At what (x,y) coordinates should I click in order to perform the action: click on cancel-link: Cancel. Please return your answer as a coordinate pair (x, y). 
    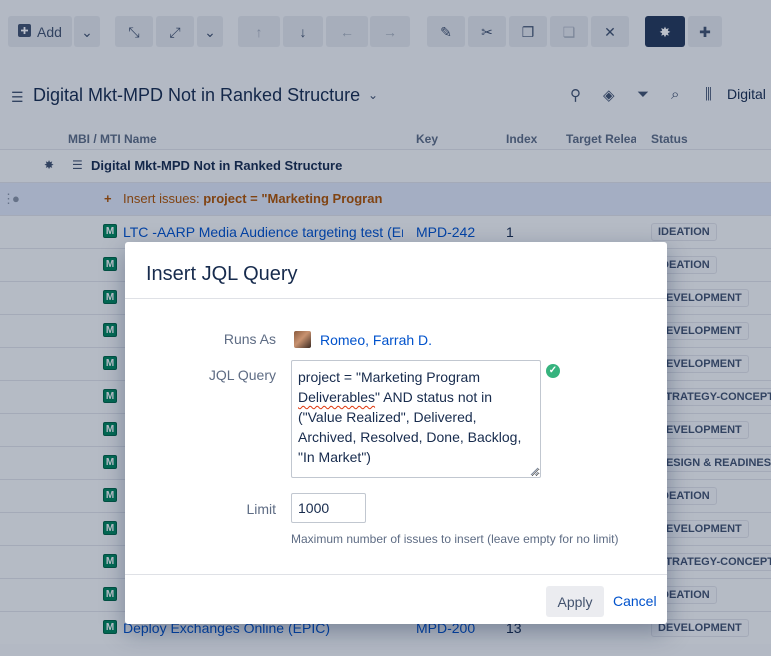
    Looking at the image, I should click on (635, 601).